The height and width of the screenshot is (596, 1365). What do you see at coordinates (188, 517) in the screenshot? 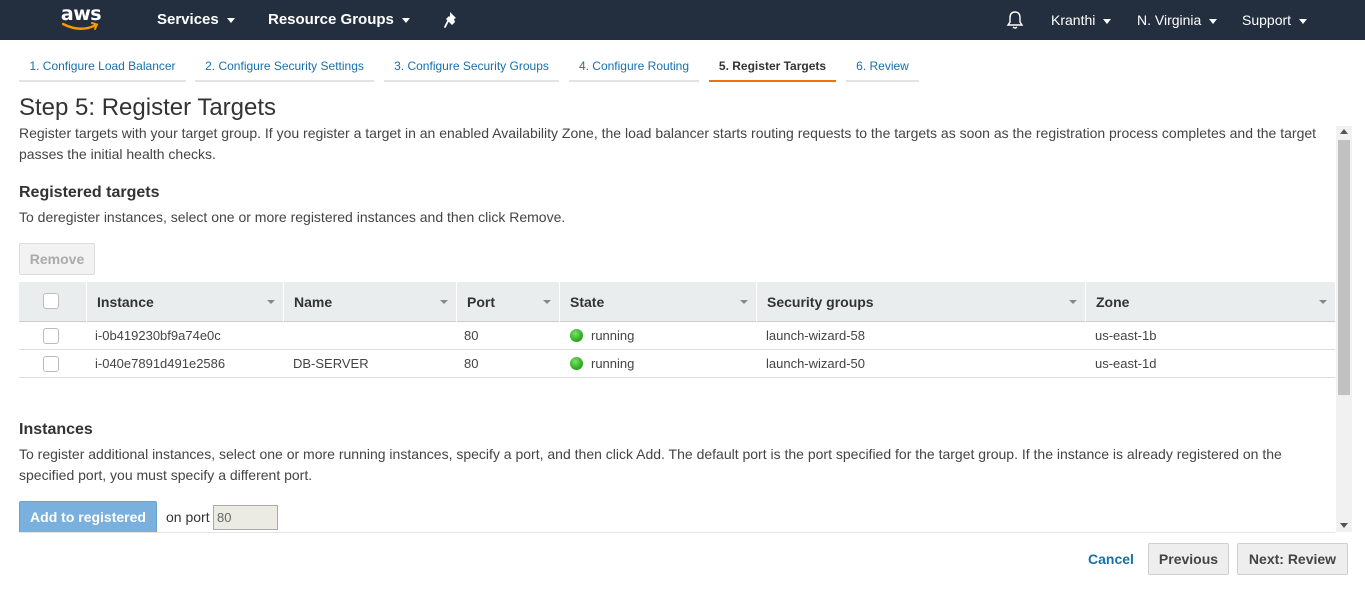
I see `on-port-label: on port` at bounding box center [188, 517].